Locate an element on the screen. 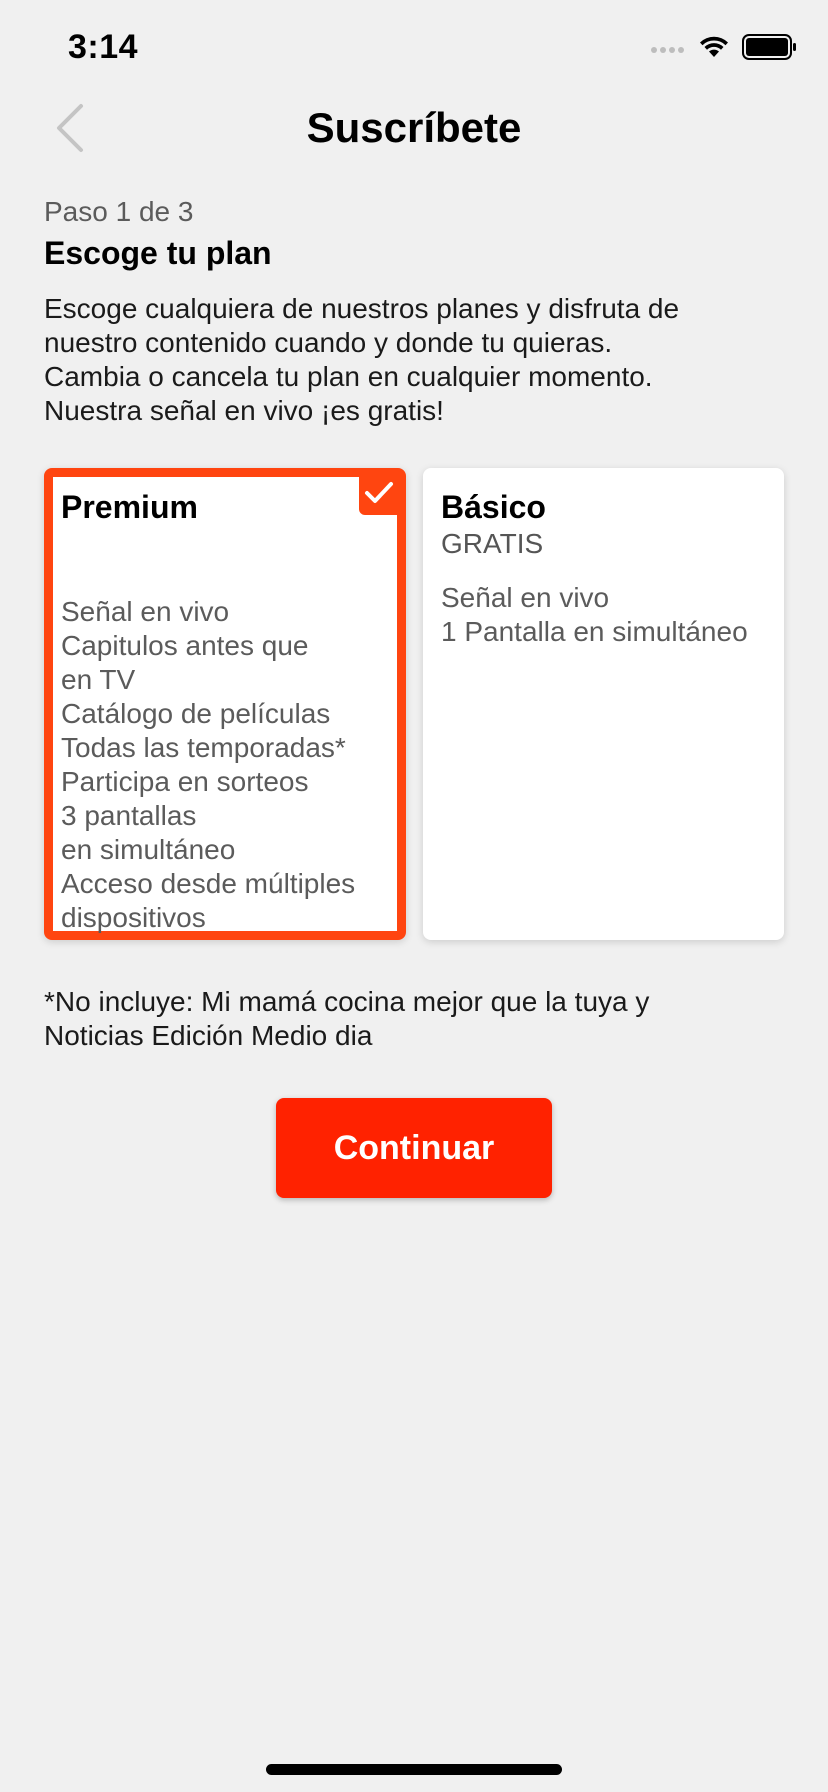 The width and height of the screenshot is (828, 1792). plan-feature: Catálogo de películas is located at coordinates (196, 713).